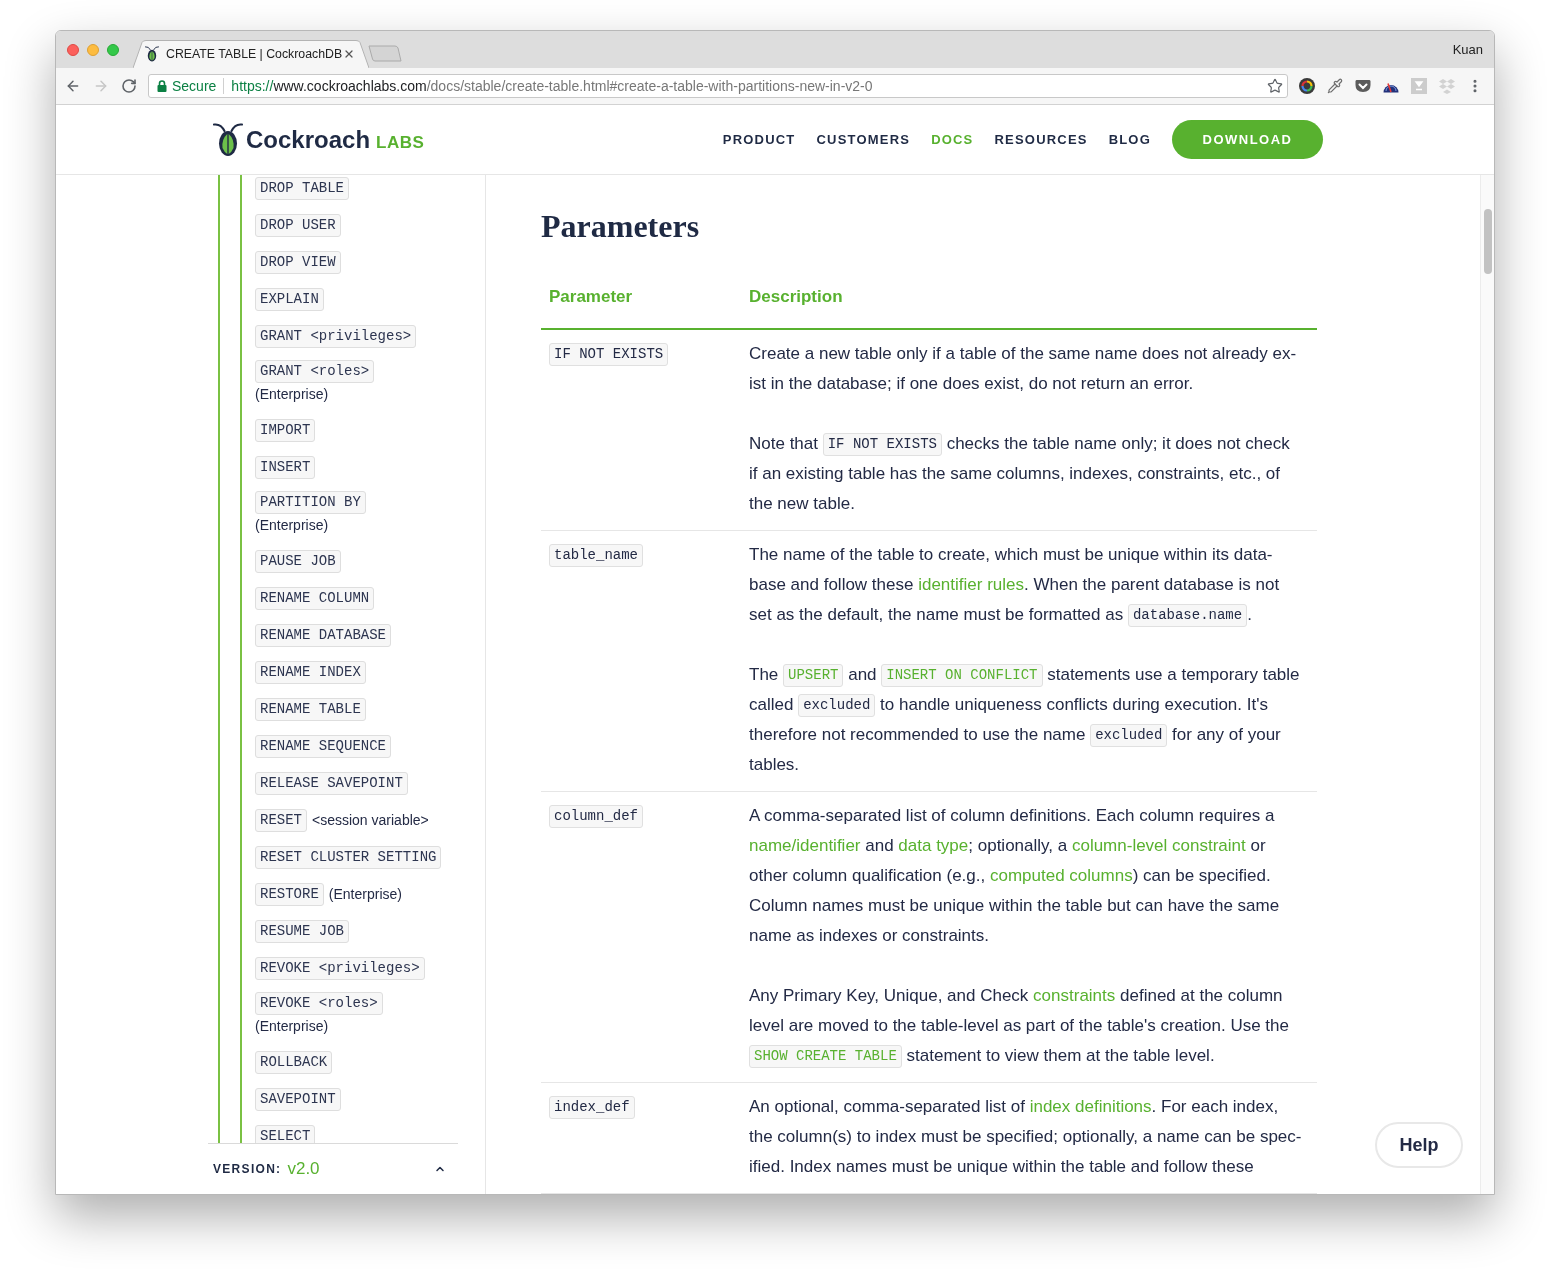 The height and width of the screenshot is (1275, 1550). Describe the element at coordinates (596, 556) in the screenshot. I see `parameter-code: table_name` at that location.